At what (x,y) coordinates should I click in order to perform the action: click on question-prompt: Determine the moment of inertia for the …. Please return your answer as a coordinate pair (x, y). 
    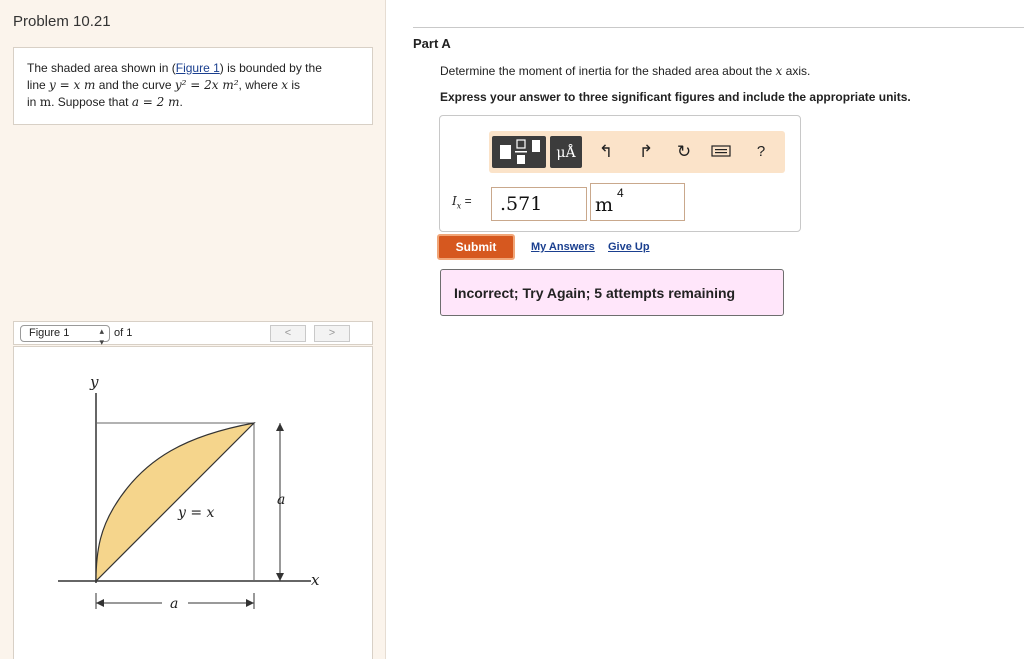
    Looking at the image, I should click on (625, 71).